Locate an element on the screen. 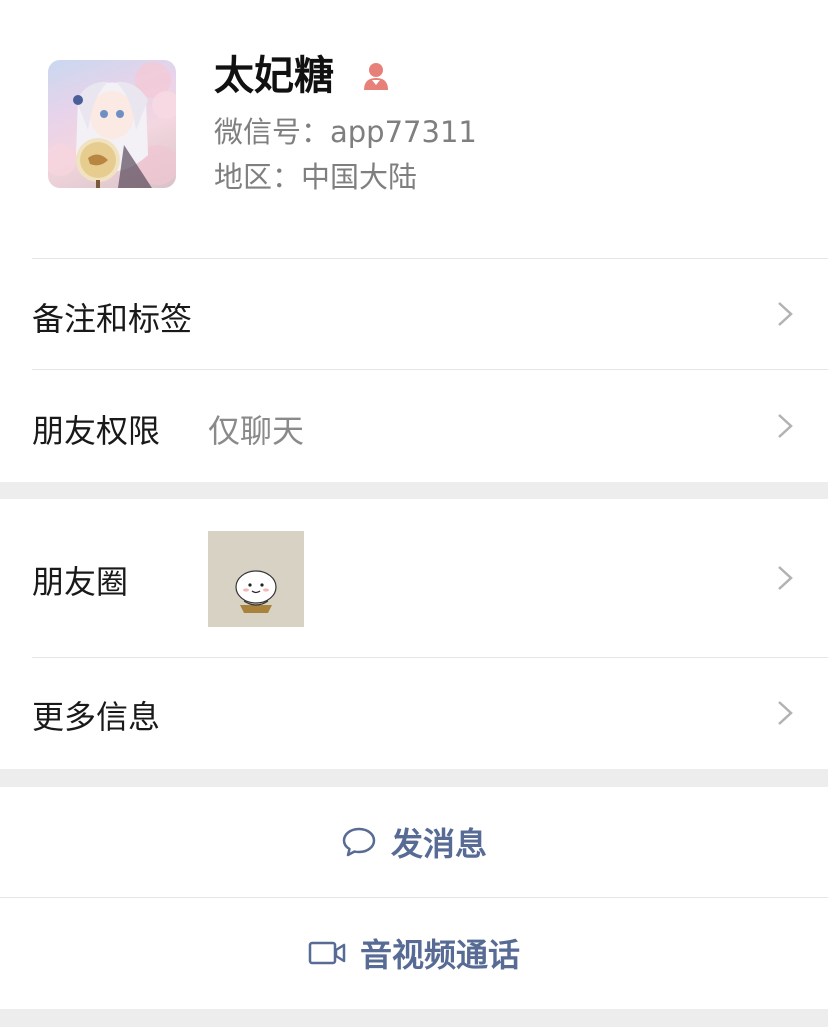 This screenshot has width=828, height=1027. send-message-button: 发消息 is located at coordinates (414, 842).